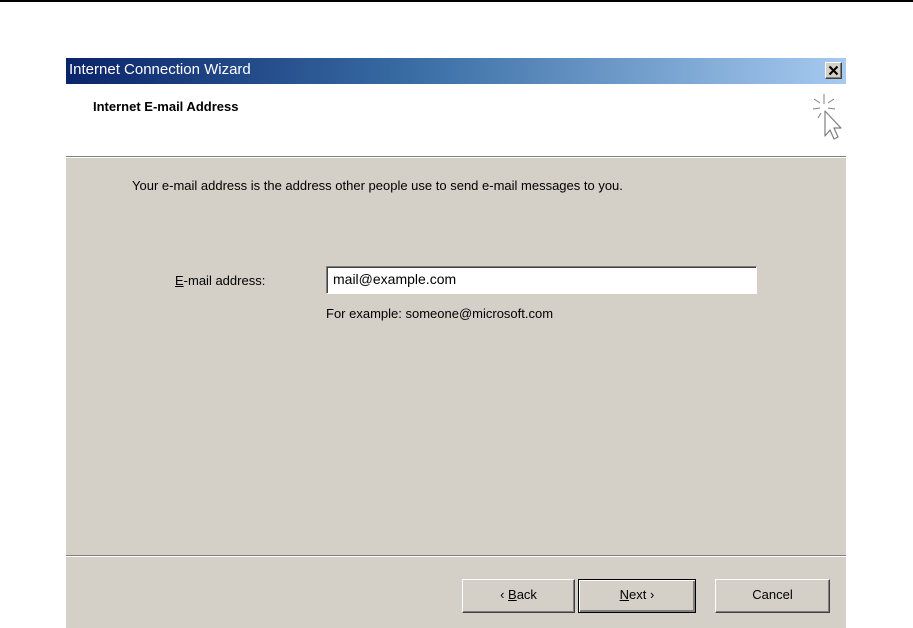 The image size is (913, 628). I want to click on wizard-header: Internet E-mail Address, so click(456, 120).